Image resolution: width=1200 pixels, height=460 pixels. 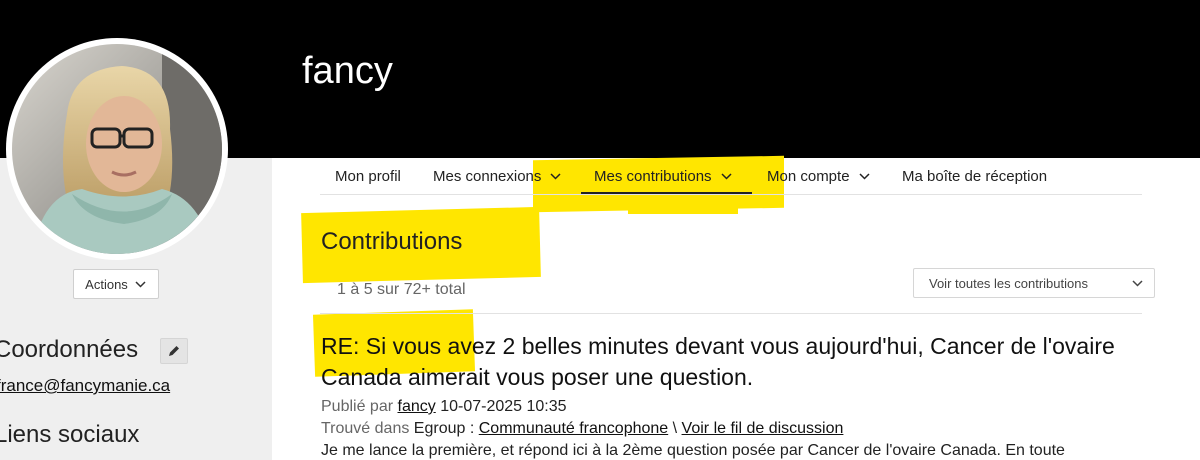 I want to click on social-links-heading: Liens sociaux, so click(x=70, y=434).